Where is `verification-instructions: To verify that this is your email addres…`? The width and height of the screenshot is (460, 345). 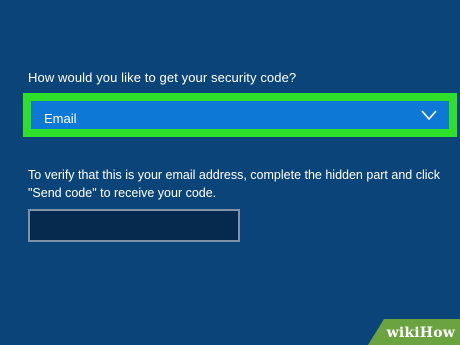
verification-instructions: To verify that this is your email addres… is located at coordinates (234, 184).